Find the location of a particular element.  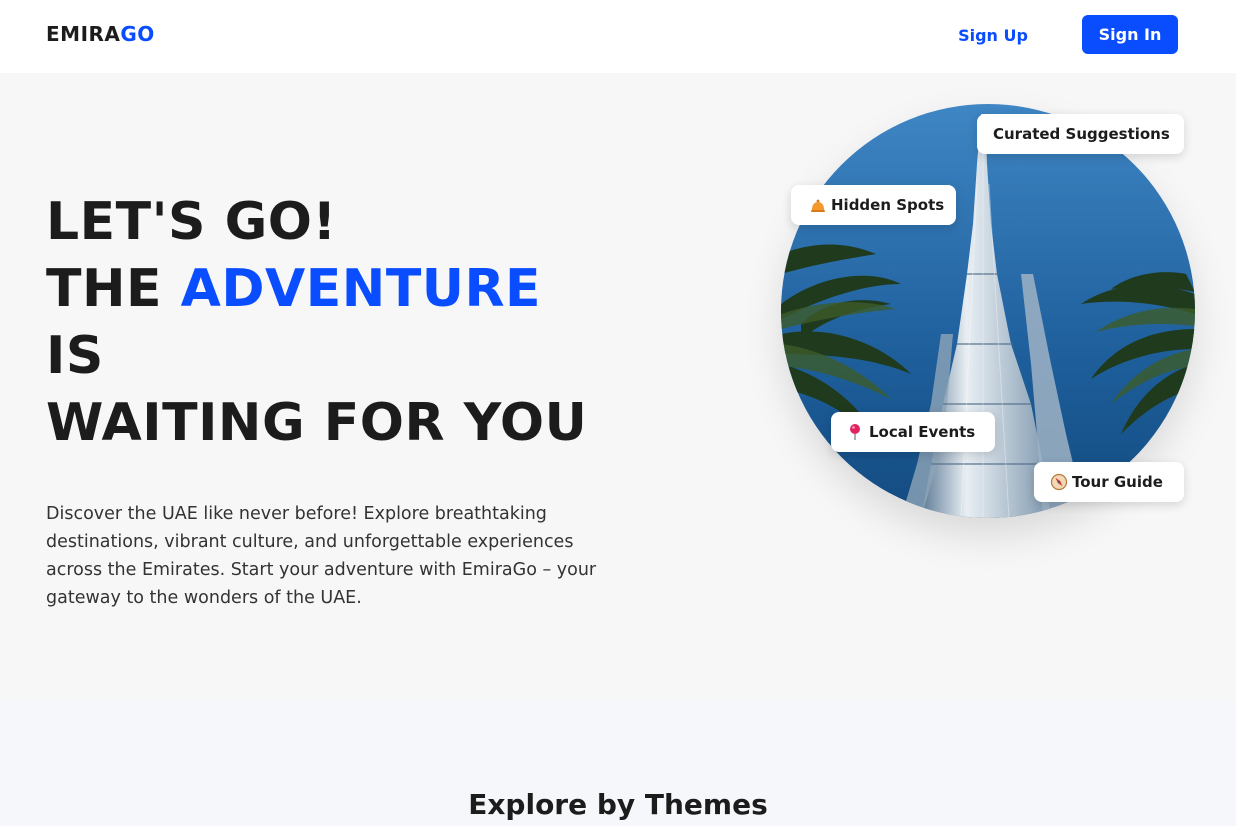

hidden-spots-chip: Hidden Spots is located at coordinates (873, 205).